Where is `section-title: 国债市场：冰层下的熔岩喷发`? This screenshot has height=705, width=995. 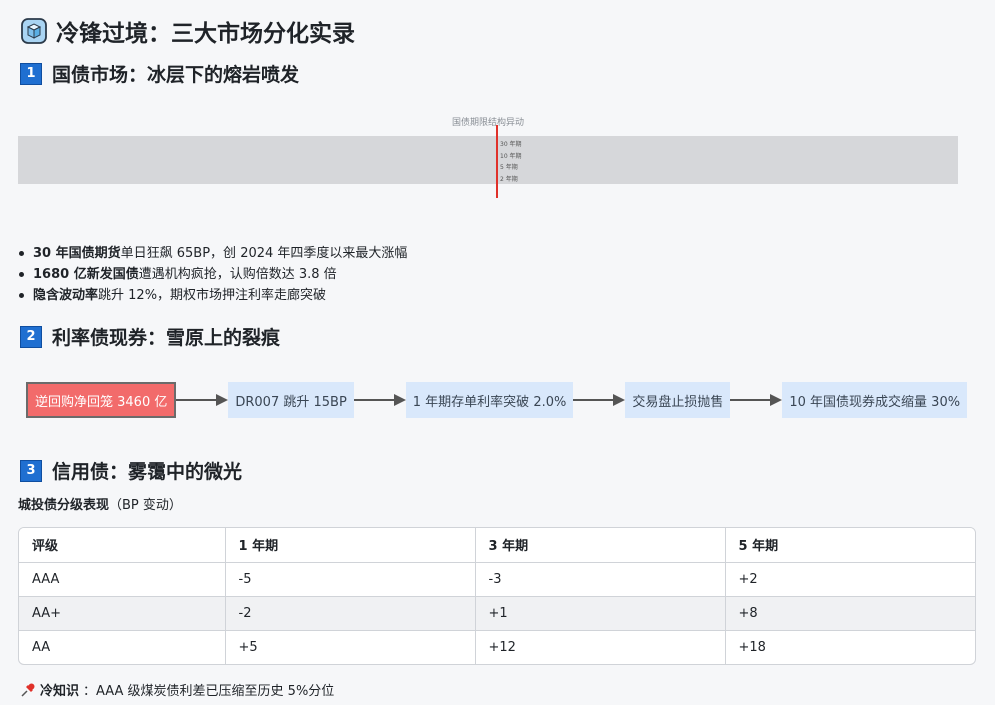
section-title: 国债市场：冰层下的熔岩喷发 is located at coordinates (176, 75).